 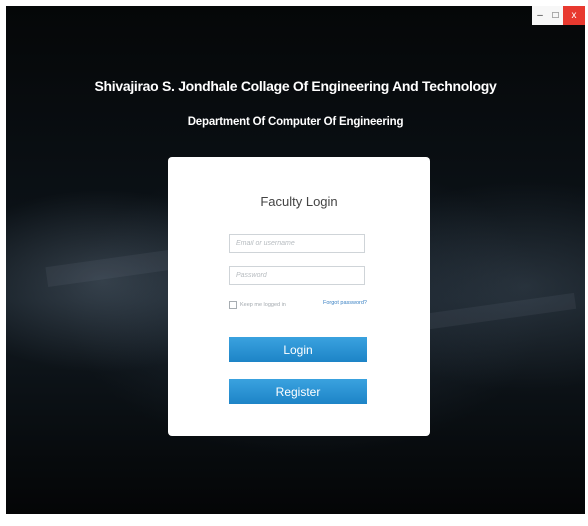 I want to click on password-input, so click(x=297, y=275).